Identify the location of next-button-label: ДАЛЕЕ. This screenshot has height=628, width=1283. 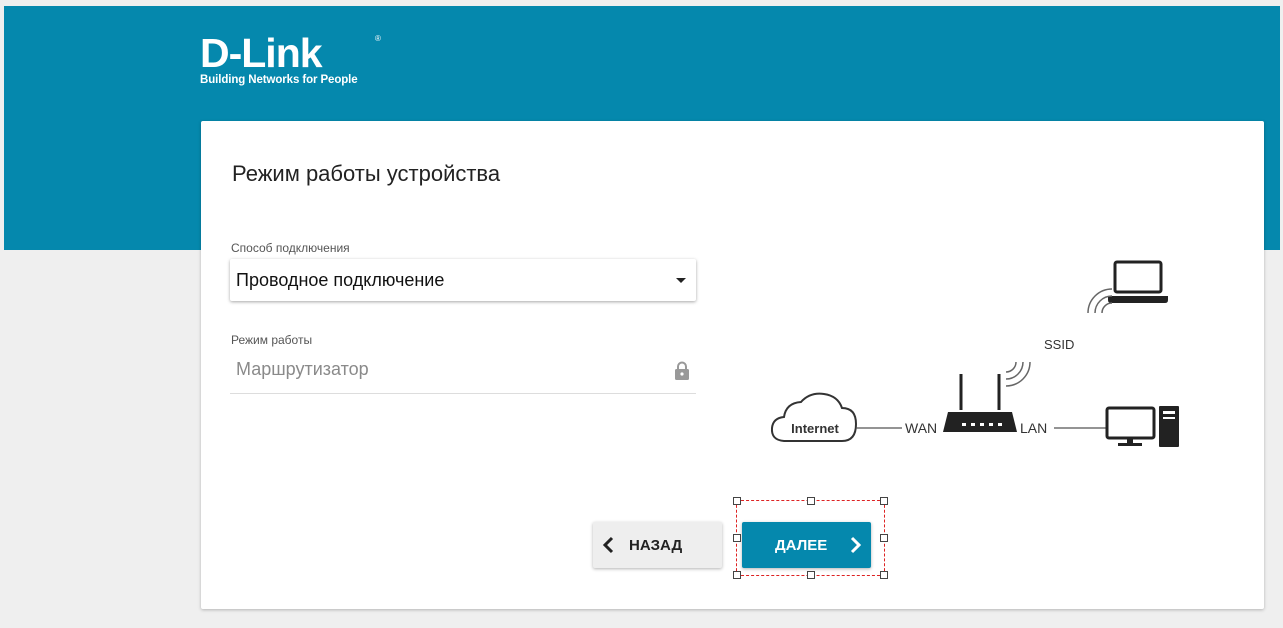
(801, 545).